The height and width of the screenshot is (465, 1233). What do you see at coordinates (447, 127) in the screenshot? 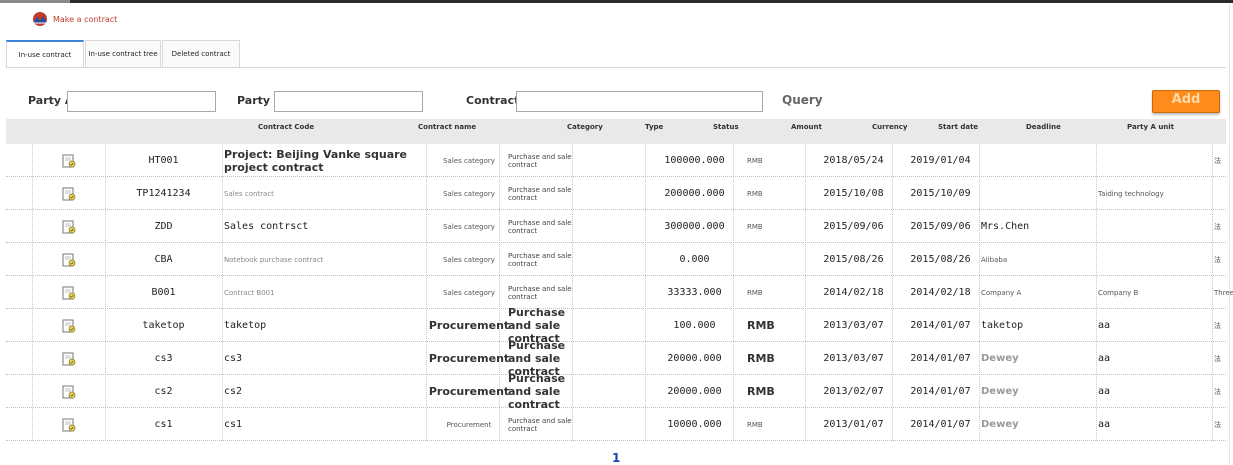
I see `column-header-contract-name: Contract name` at bounding box center [447, 127].